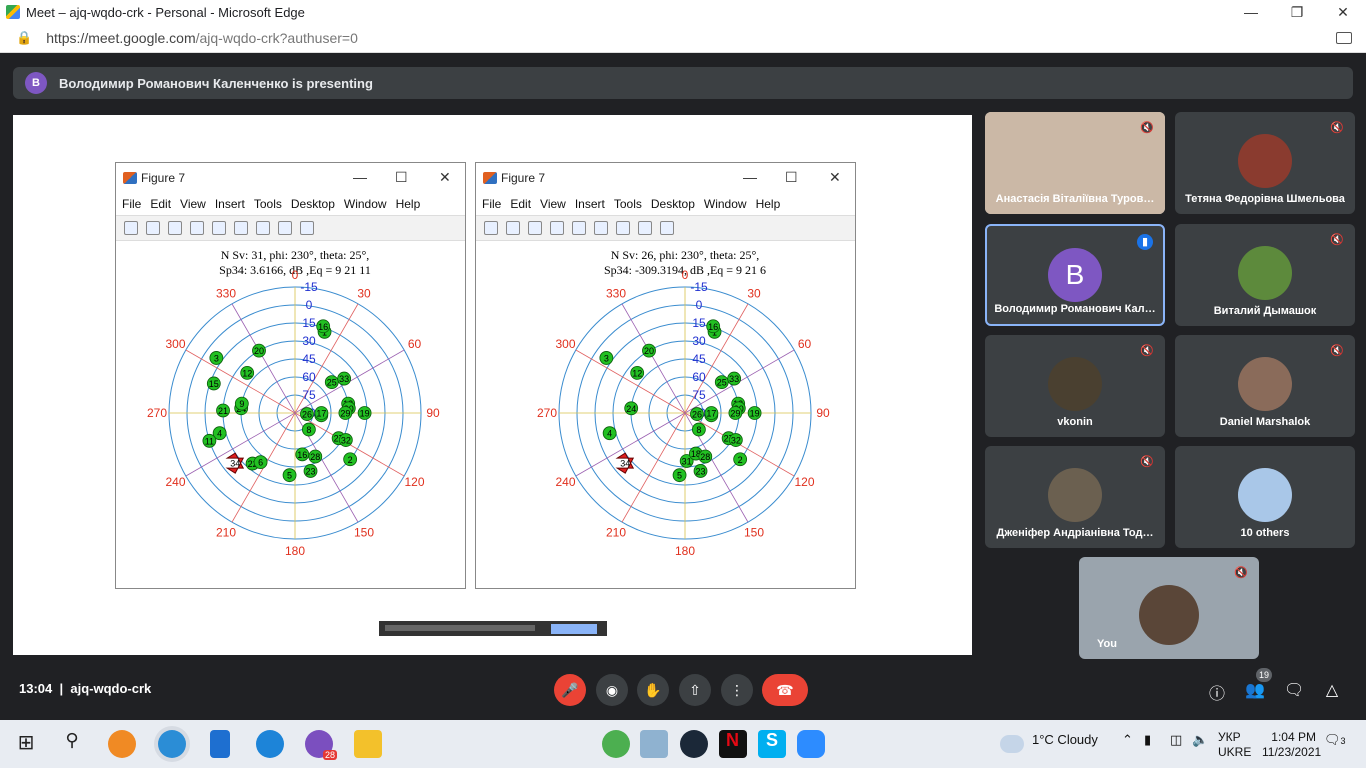  Describe the element at coordinates (1294, 690) in the screenshot. I see `chat-icon: 🗨` at that location.